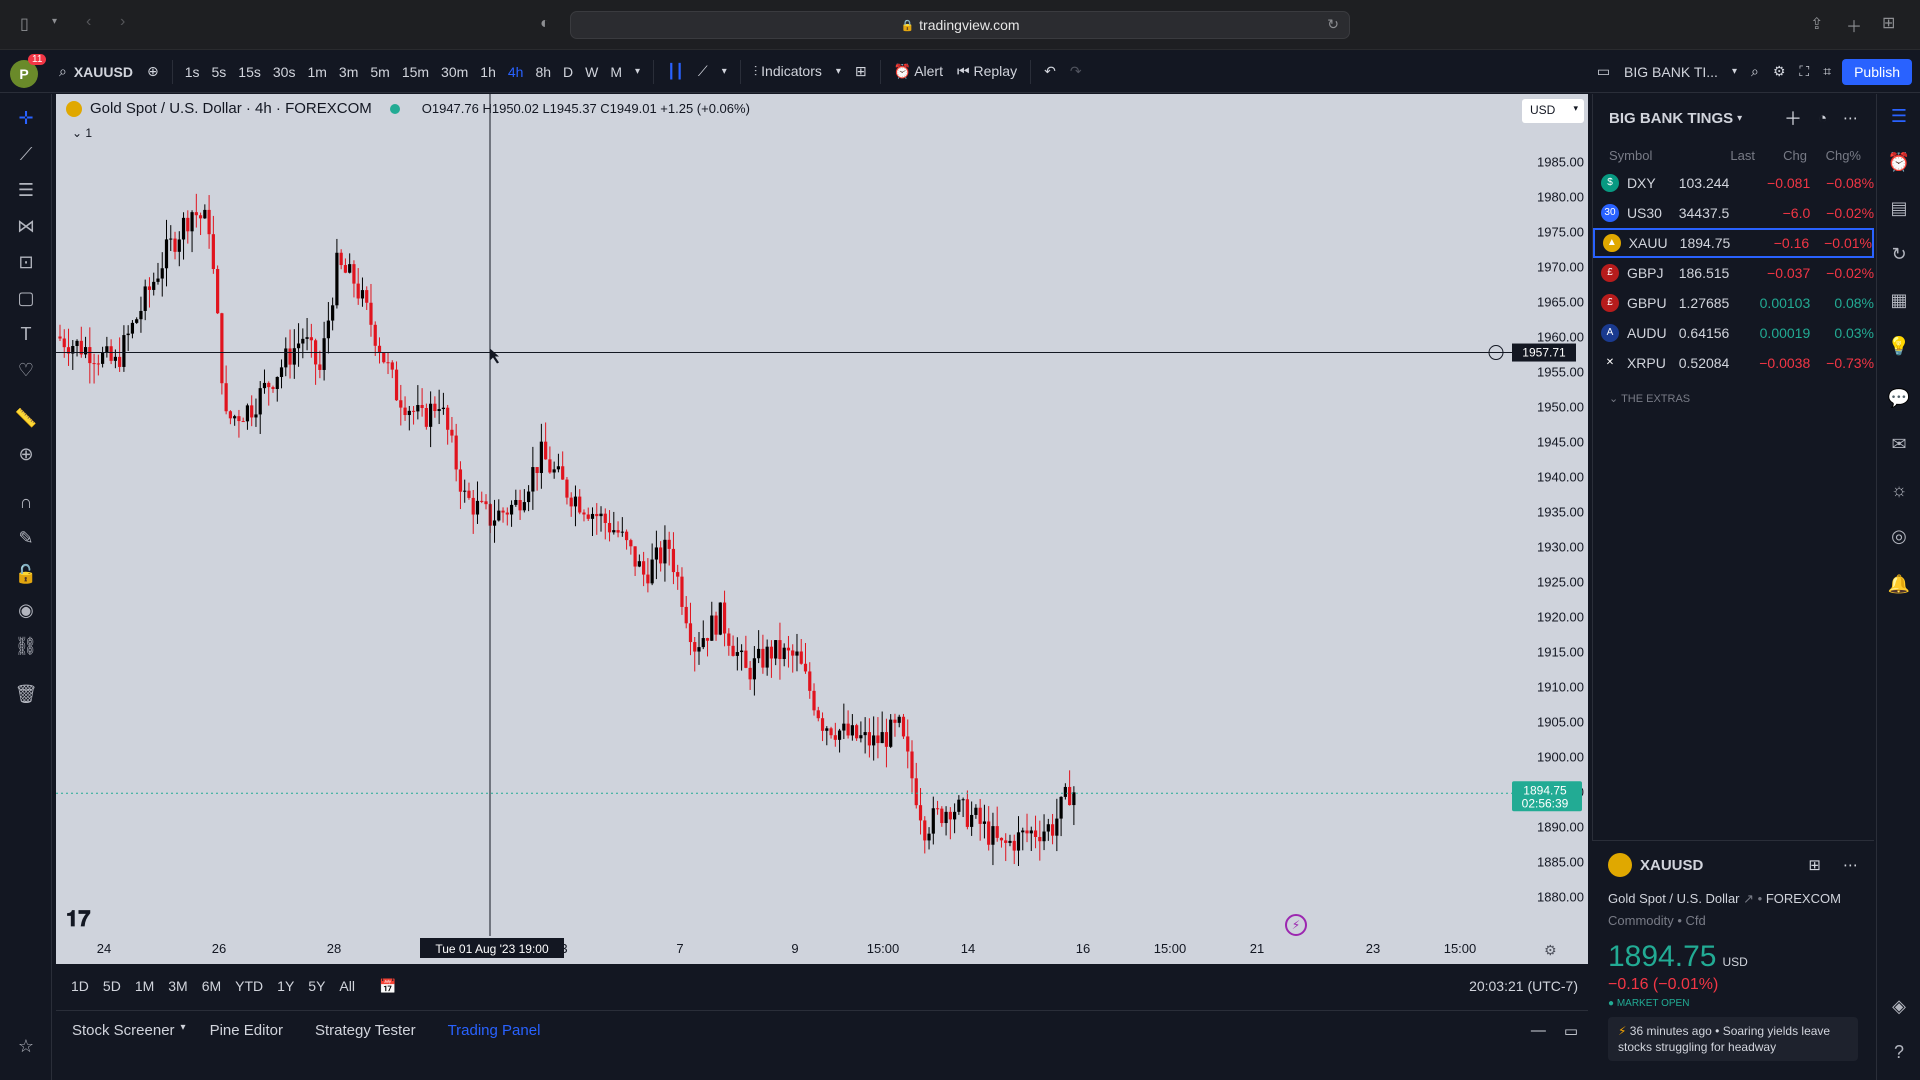 The height and width of the screenshot is (1080, 1920). Describe the element at coordinates (249, 986) in the screenshot. I see `range-ytd: YTD` at that location.